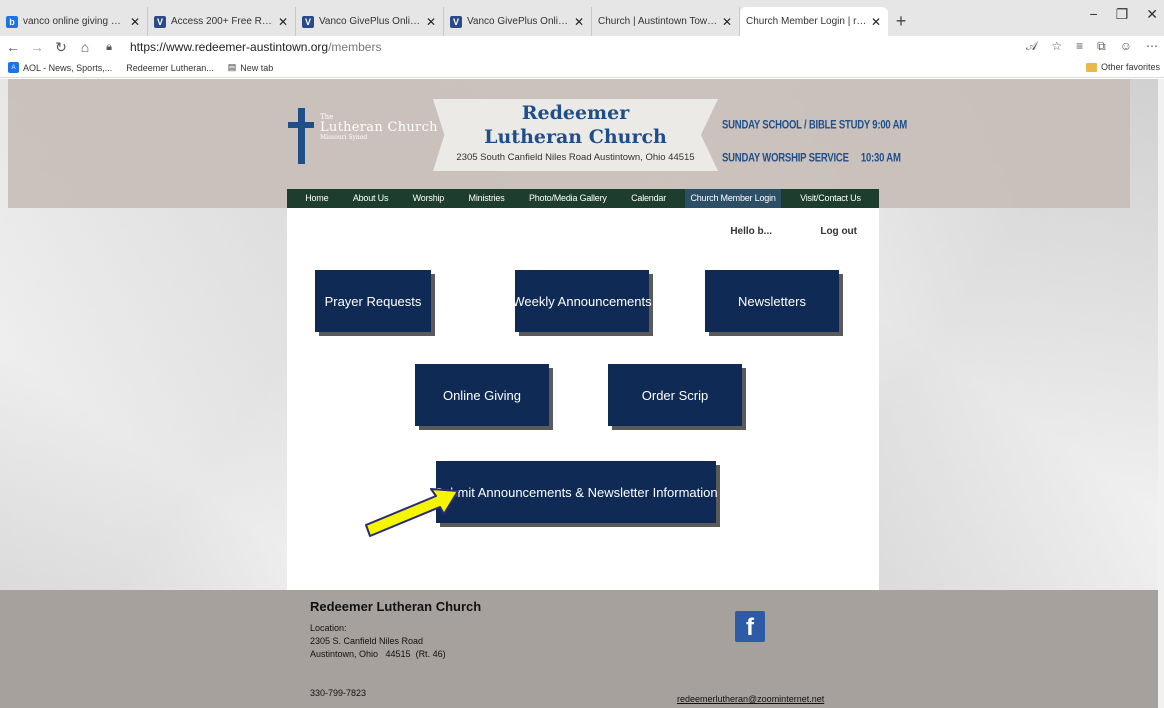  I want to click on minimize-icon: −, so click(1094, 14).